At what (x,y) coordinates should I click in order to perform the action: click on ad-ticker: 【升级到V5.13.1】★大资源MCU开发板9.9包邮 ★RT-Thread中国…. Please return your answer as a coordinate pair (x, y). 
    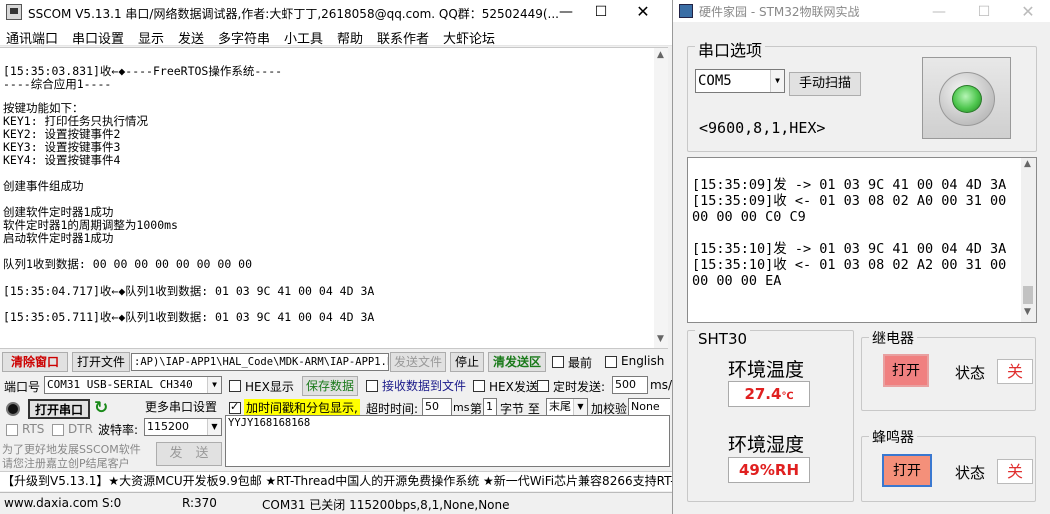
    Looking at the image, I should click on (336, 481).